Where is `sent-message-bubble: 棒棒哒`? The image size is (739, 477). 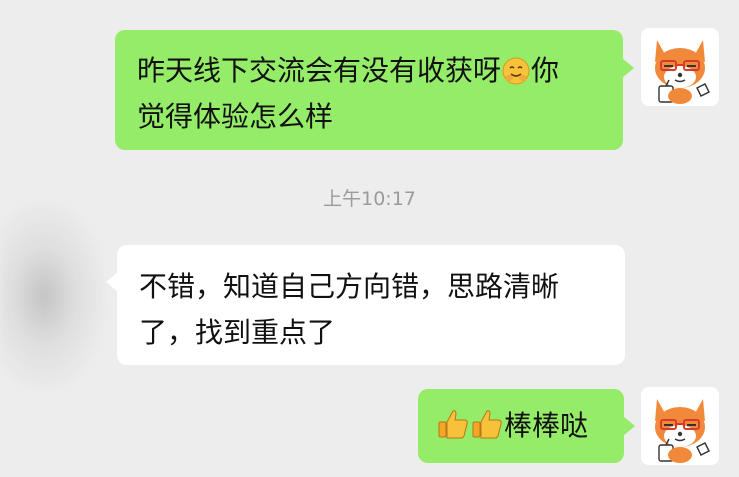
sent-message-bubble: 棒棒哒 is located at coordinates (521, 426).